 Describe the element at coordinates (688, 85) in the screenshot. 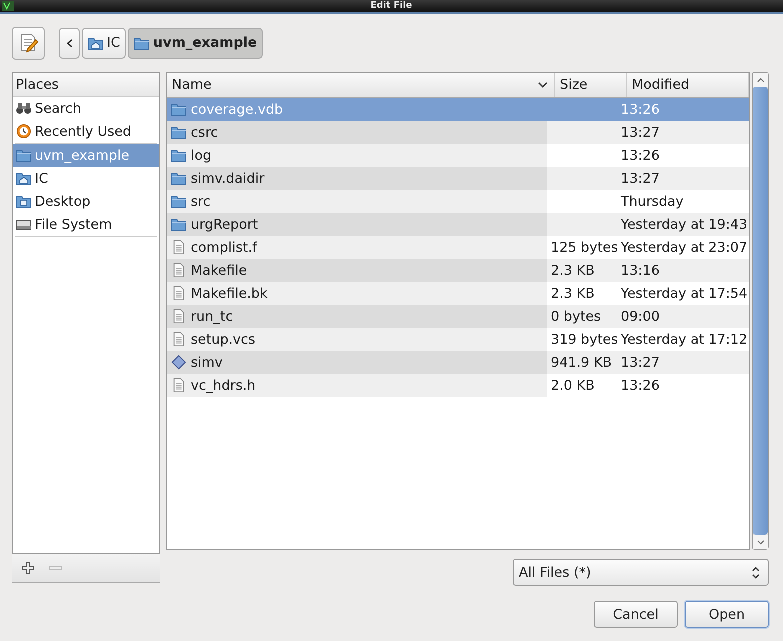

I see `column-header: Modified` at that location.